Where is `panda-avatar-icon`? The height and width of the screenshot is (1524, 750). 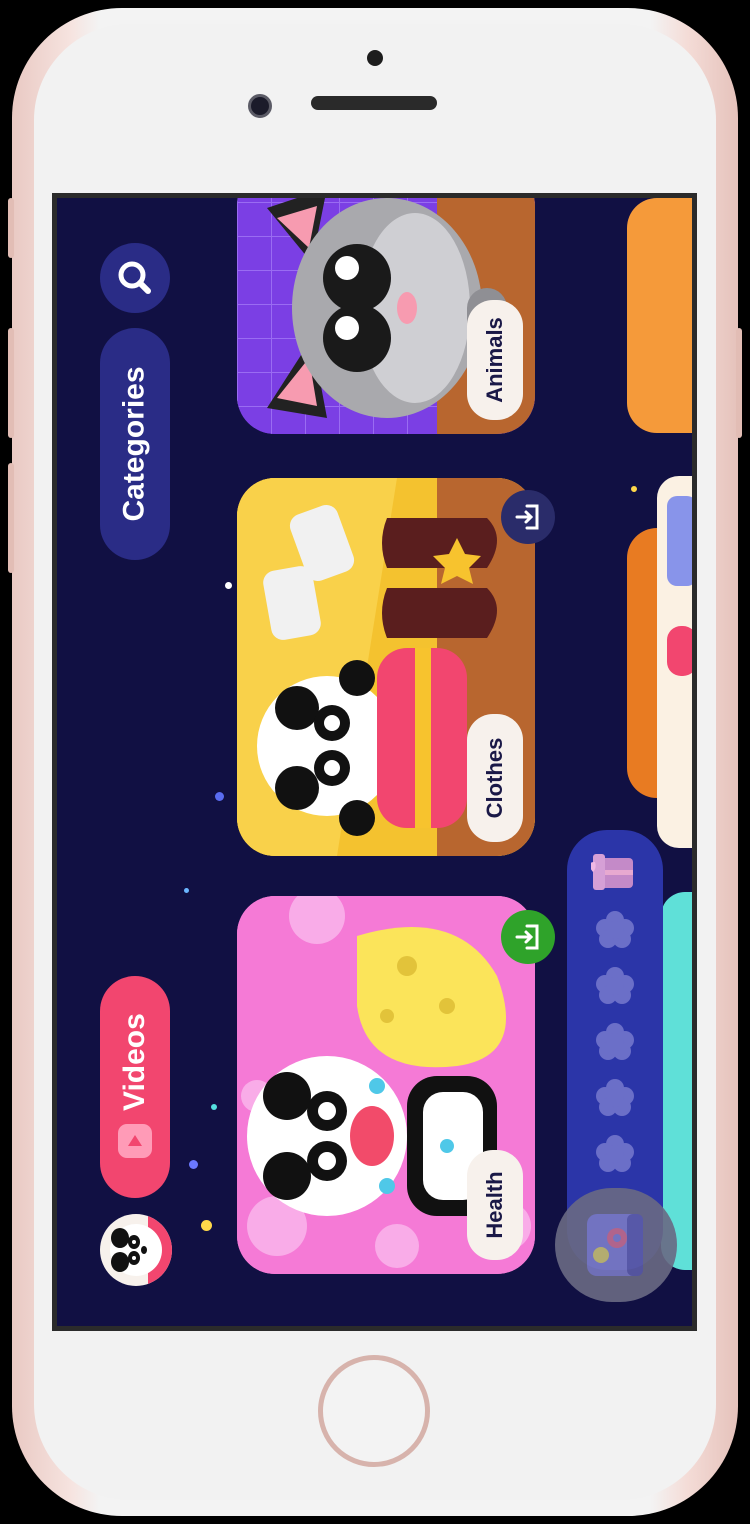 panda-avatar-icon is located at coordinates (141, 1250).